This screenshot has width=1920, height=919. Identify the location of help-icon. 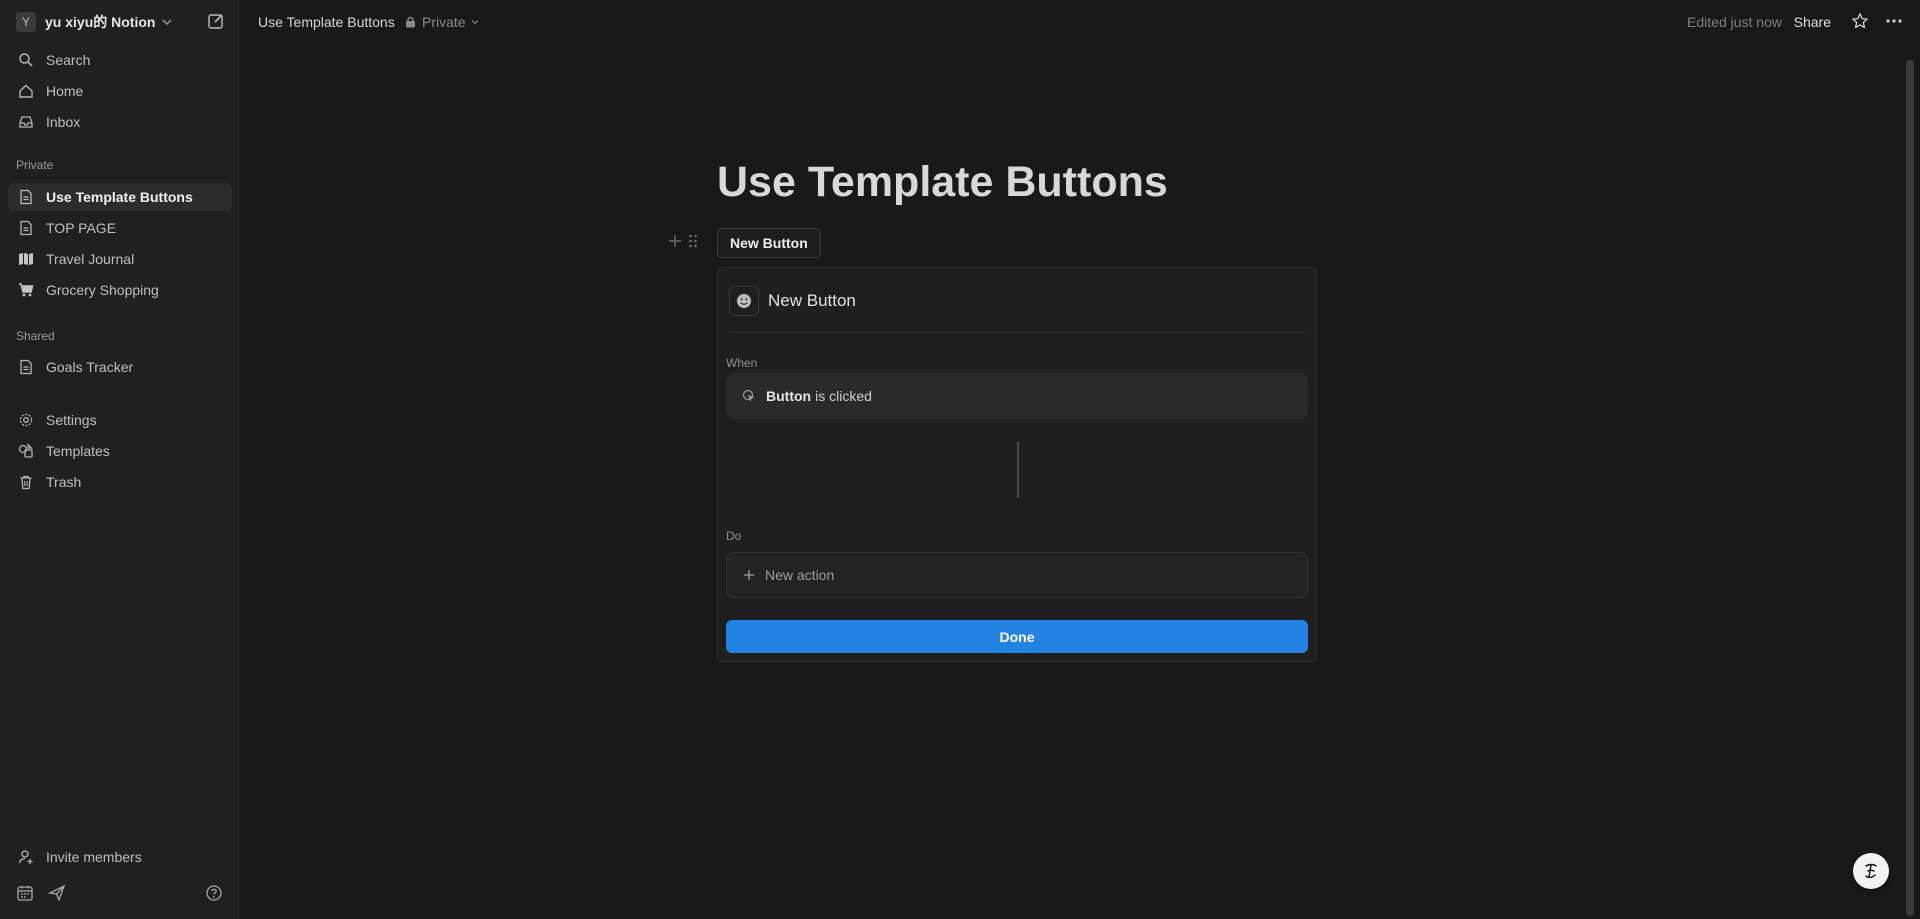
(214, 893).